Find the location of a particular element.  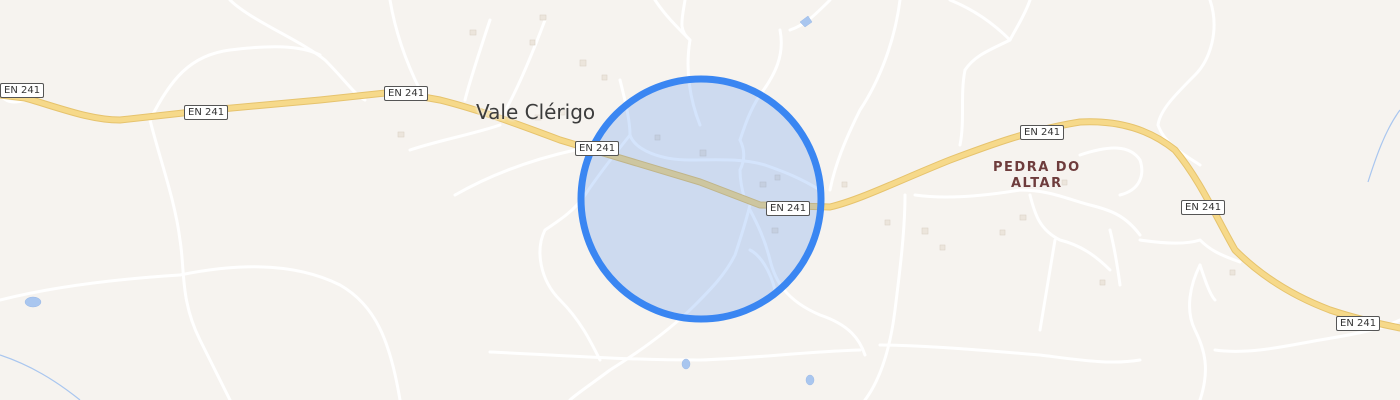

place-label-pedra-do-altar: PEDRA DO ALTAR is located at coordinates (1037, 176).